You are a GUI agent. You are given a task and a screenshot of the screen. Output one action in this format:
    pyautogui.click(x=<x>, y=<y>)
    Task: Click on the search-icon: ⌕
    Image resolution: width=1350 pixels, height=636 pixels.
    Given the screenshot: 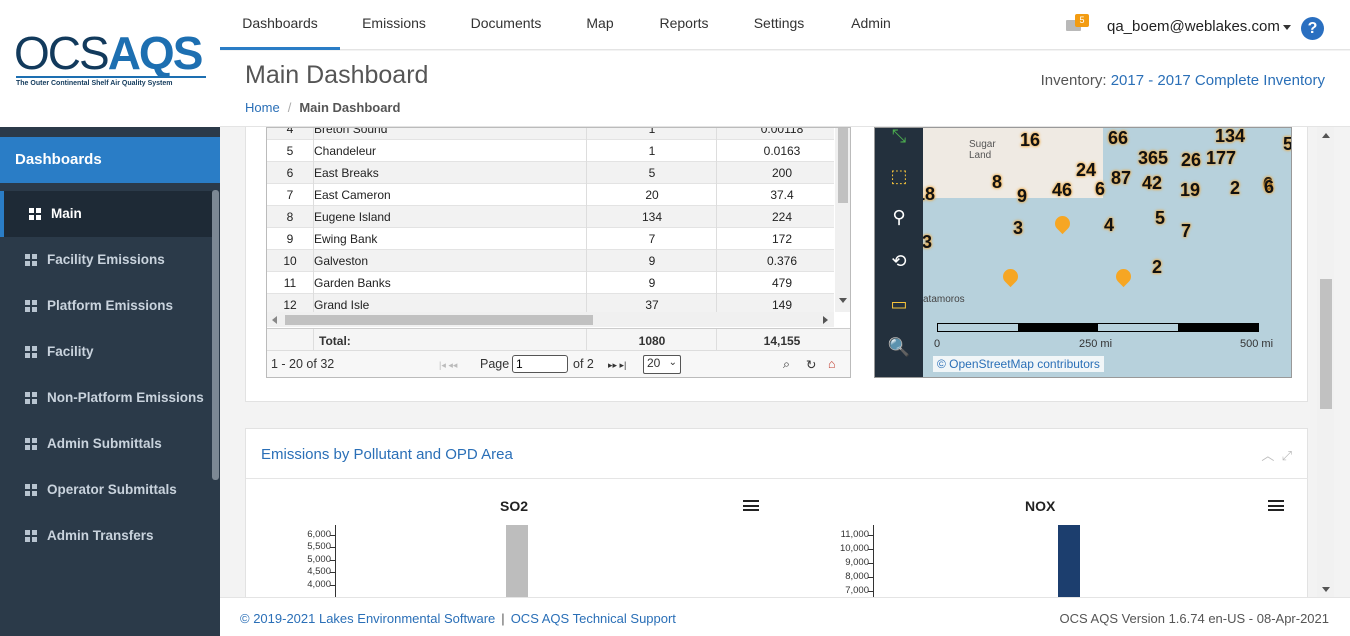 What is the action you would take?
    pyautogui.click(x=786, y=364)
    